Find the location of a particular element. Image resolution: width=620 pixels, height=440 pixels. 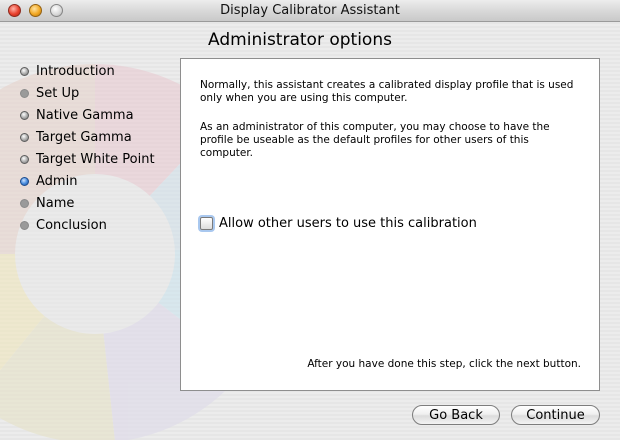

page-title: Administrator options is located at coordinates (300, 40).